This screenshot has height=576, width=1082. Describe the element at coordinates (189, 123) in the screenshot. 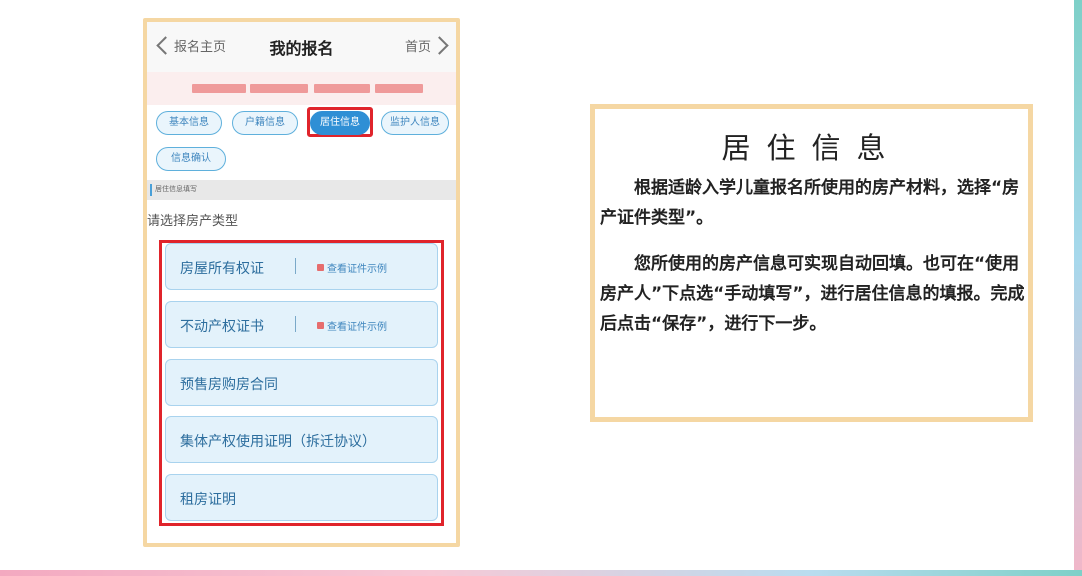

I see `tab-basic-info: 基本信息` at that location.